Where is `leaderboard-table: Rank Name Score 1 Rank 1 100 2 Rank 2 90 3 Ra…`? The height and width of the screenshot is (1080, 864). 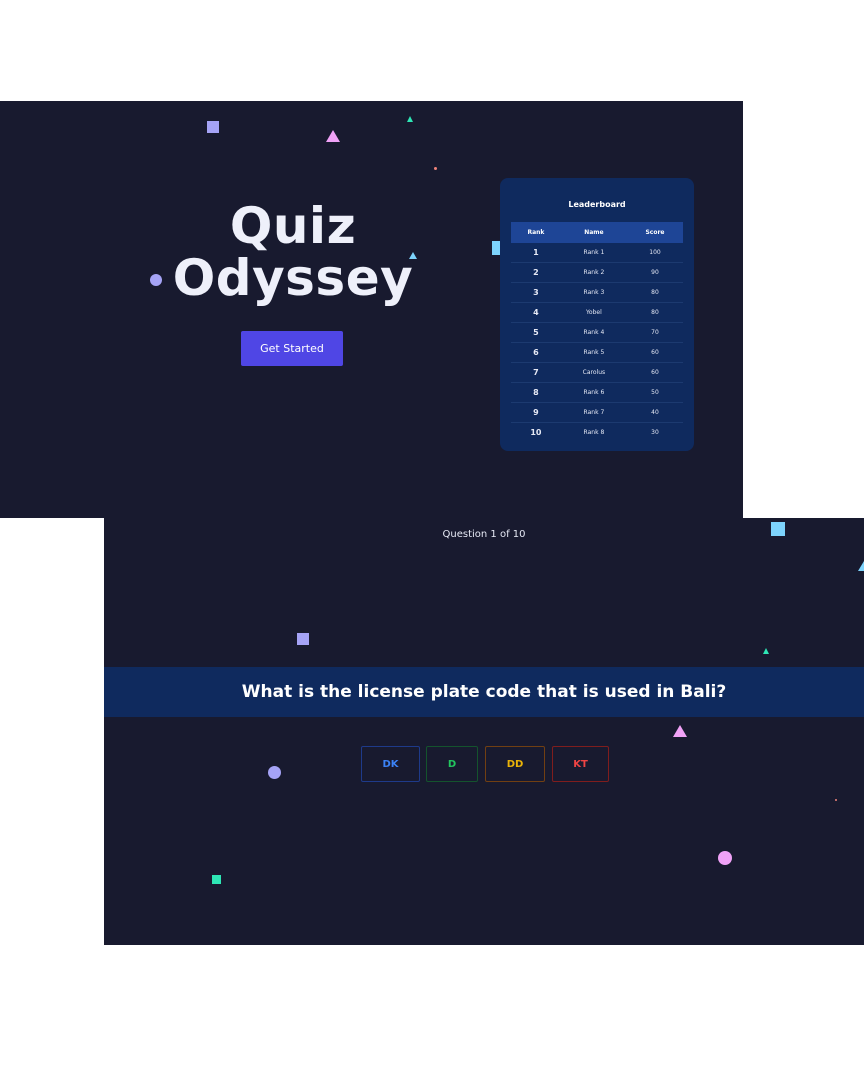 leaderboard-table: Rank Name Score 1 Rank 1 100 2 Rank 2 90 3 Ra… is located at coordinates (597, 332).